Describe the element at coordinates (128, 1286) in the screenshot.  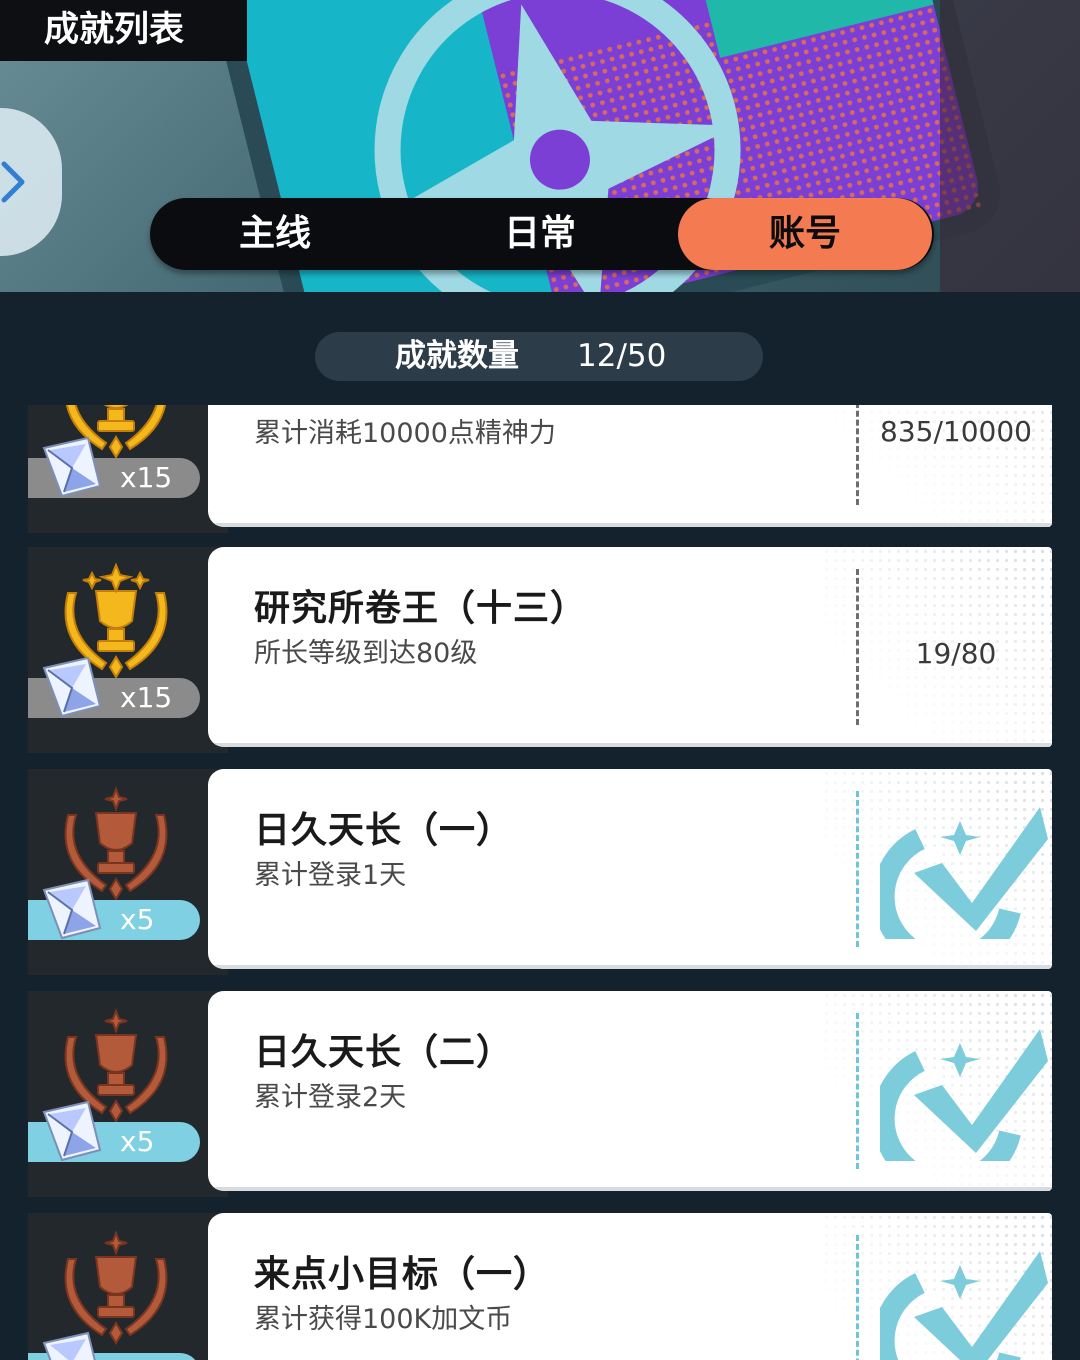
I see `achievement-badge-panel` at that location.